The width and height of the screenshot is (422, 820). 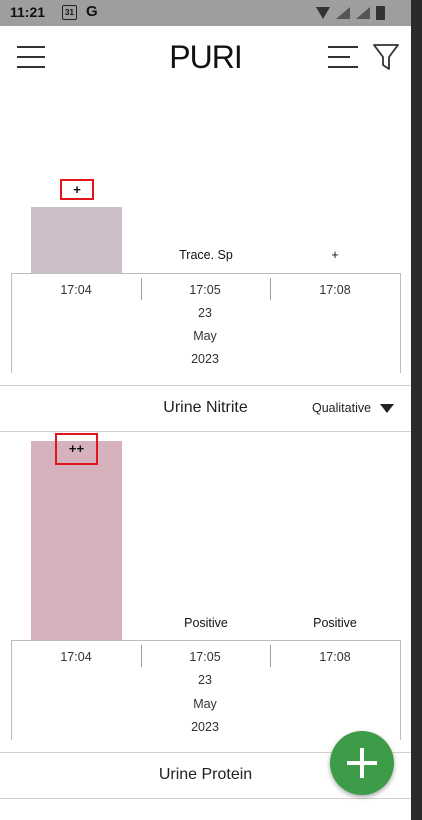 What do you see at coordinates (205, 657) in the screenshot?
I see `tick-label: 17:05` at bounding box center [205, 657].